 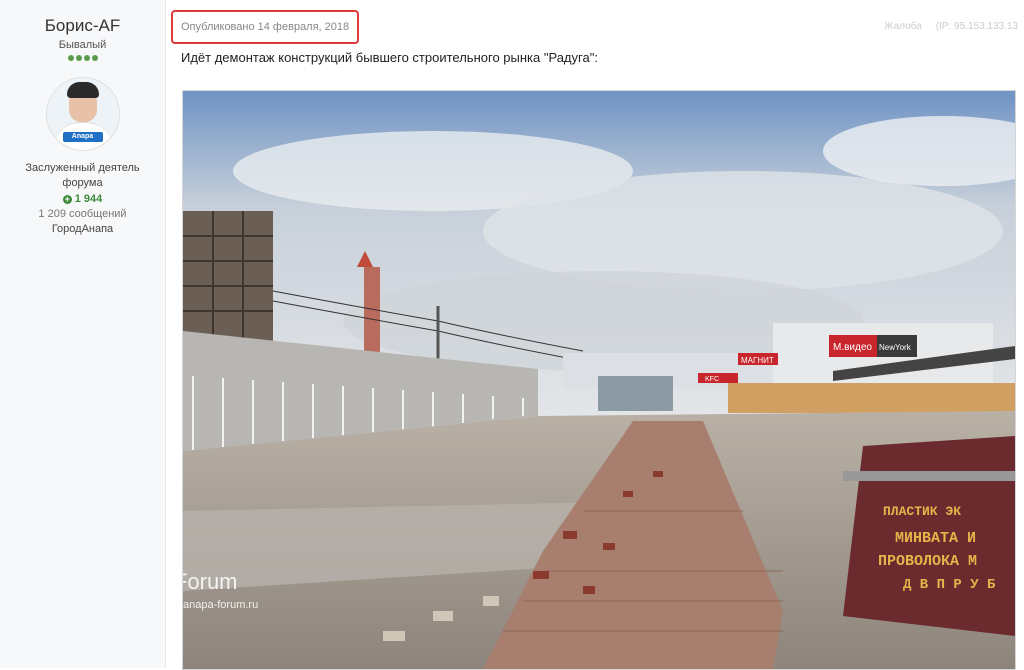 What do you see at coordinates (88, 199) in the screenshot?
I see `reputation-value: 1 944` at bounding box center [88, 199].